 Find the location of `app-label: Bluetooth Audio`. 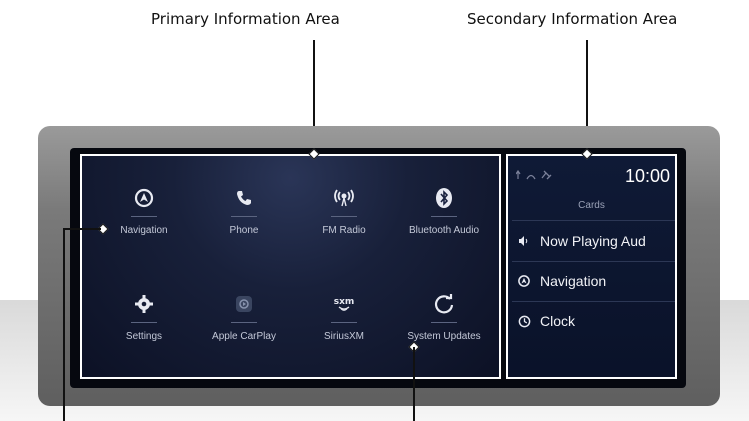

app-label: Bluetooth Audio is located at coordinates (444, 230).